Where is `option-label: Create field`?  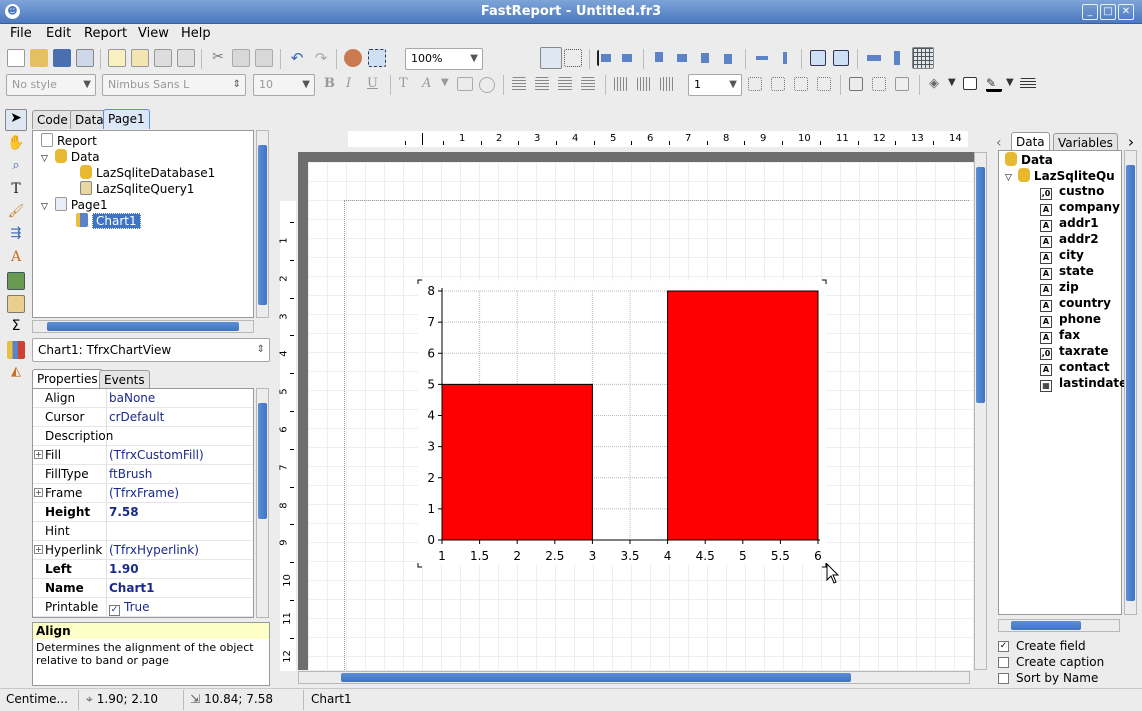 option-label: Create field is located at coordinates (1051, 646).